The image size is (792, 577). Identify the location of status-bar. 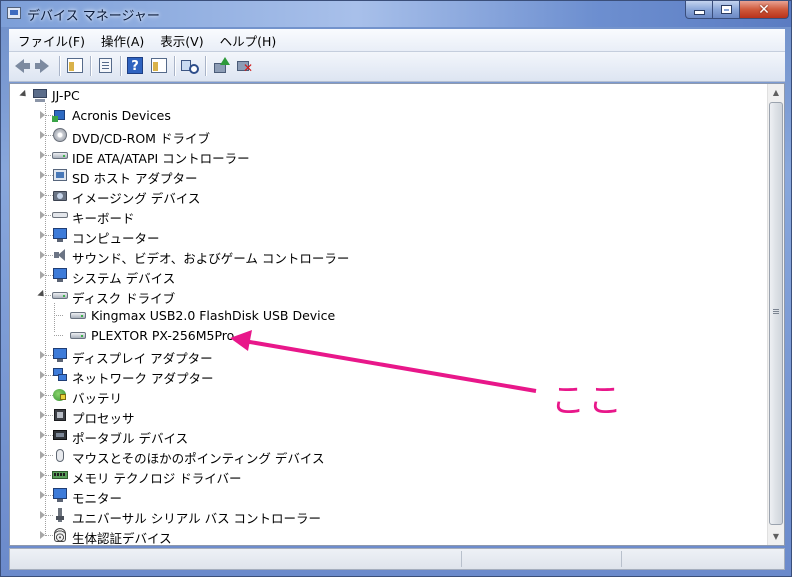
(397, 559).